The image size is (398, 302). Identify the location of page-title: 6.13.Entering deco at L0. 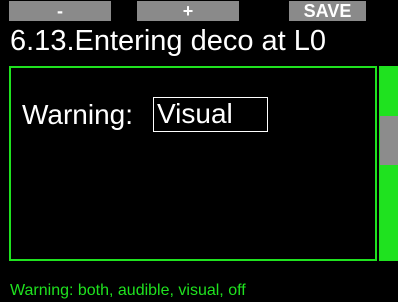
(168, 41).